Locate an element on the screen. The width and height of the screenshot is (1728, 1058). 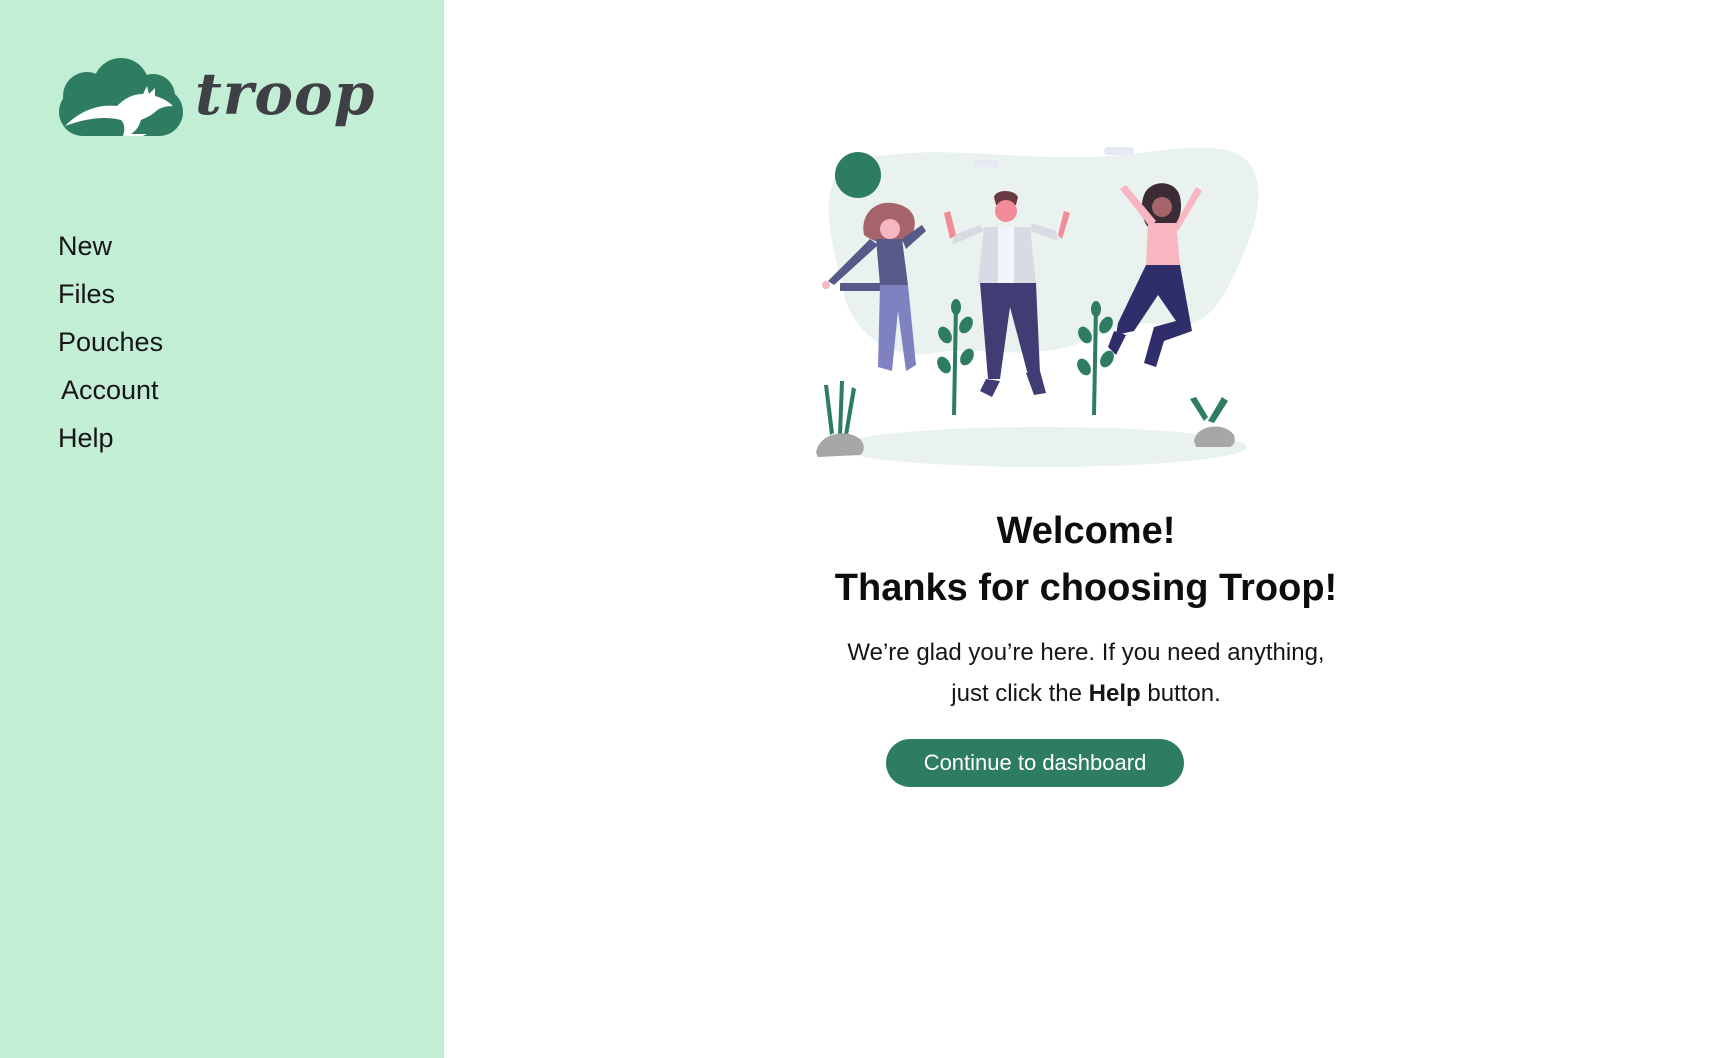
message-suffix: button. is located at coordinates (1180, 693).